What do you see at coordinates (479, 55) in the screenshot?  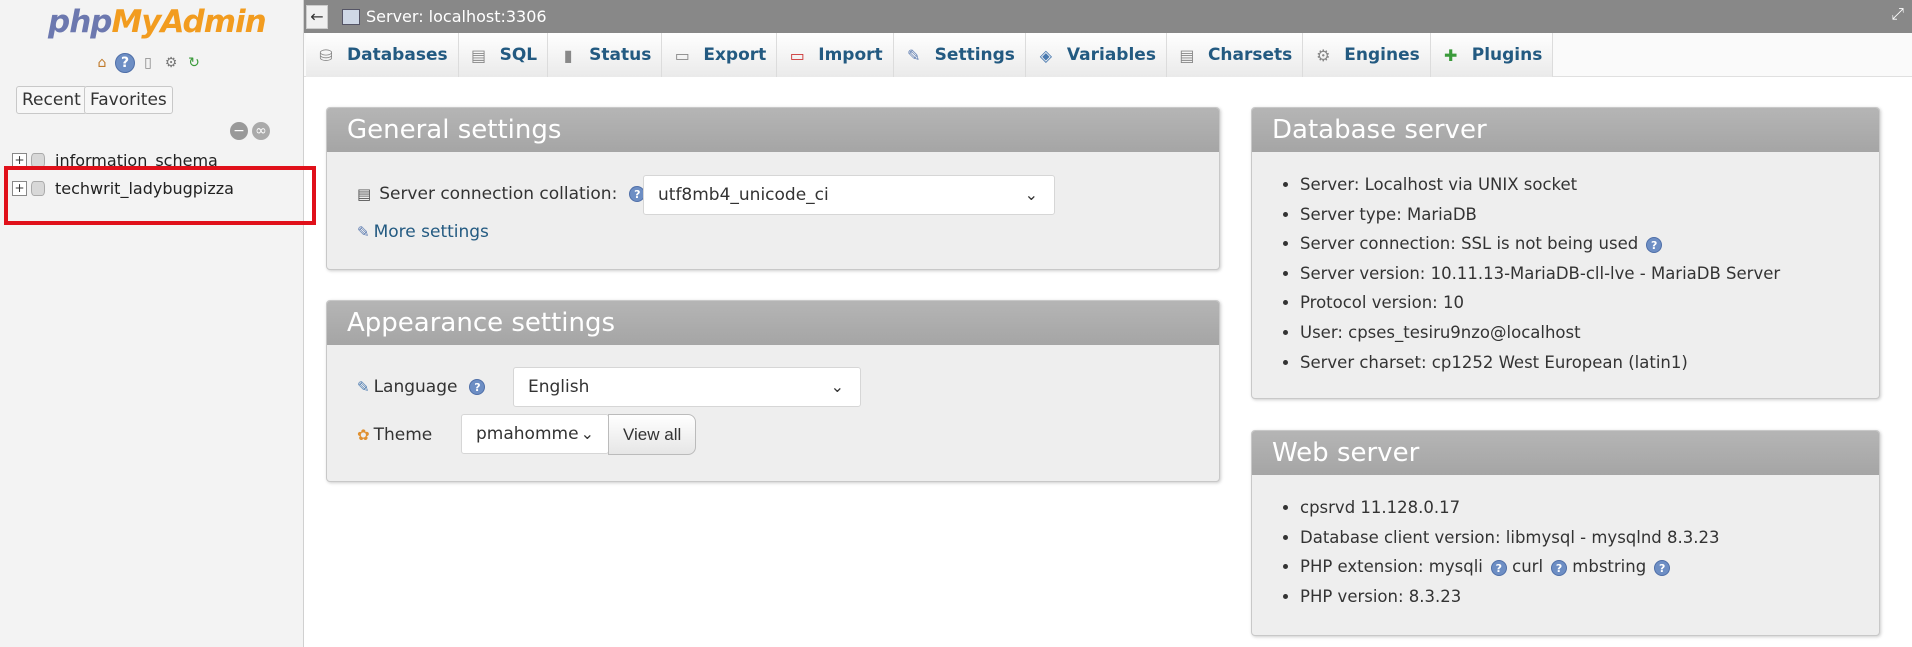 I see `sql-icon: ▤` at bounding box center [479, 55].